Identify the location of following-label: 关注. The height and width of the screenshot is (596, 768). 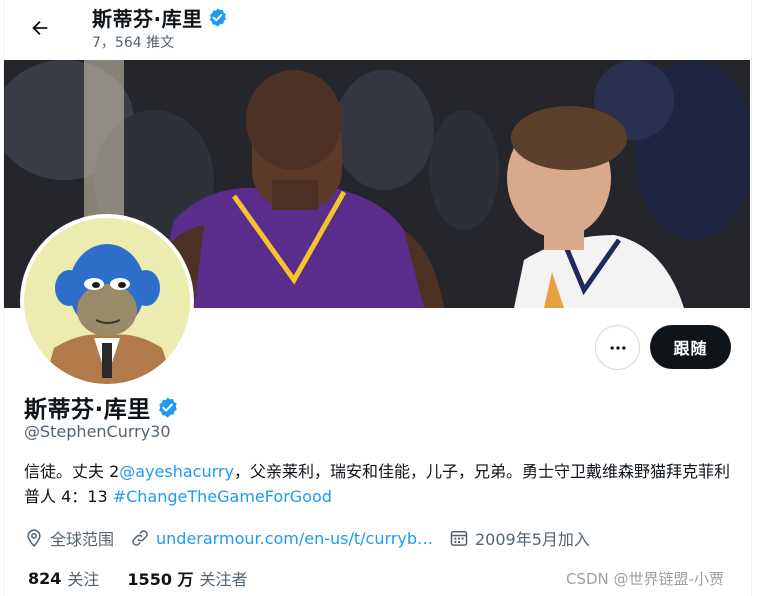
(83, 579).